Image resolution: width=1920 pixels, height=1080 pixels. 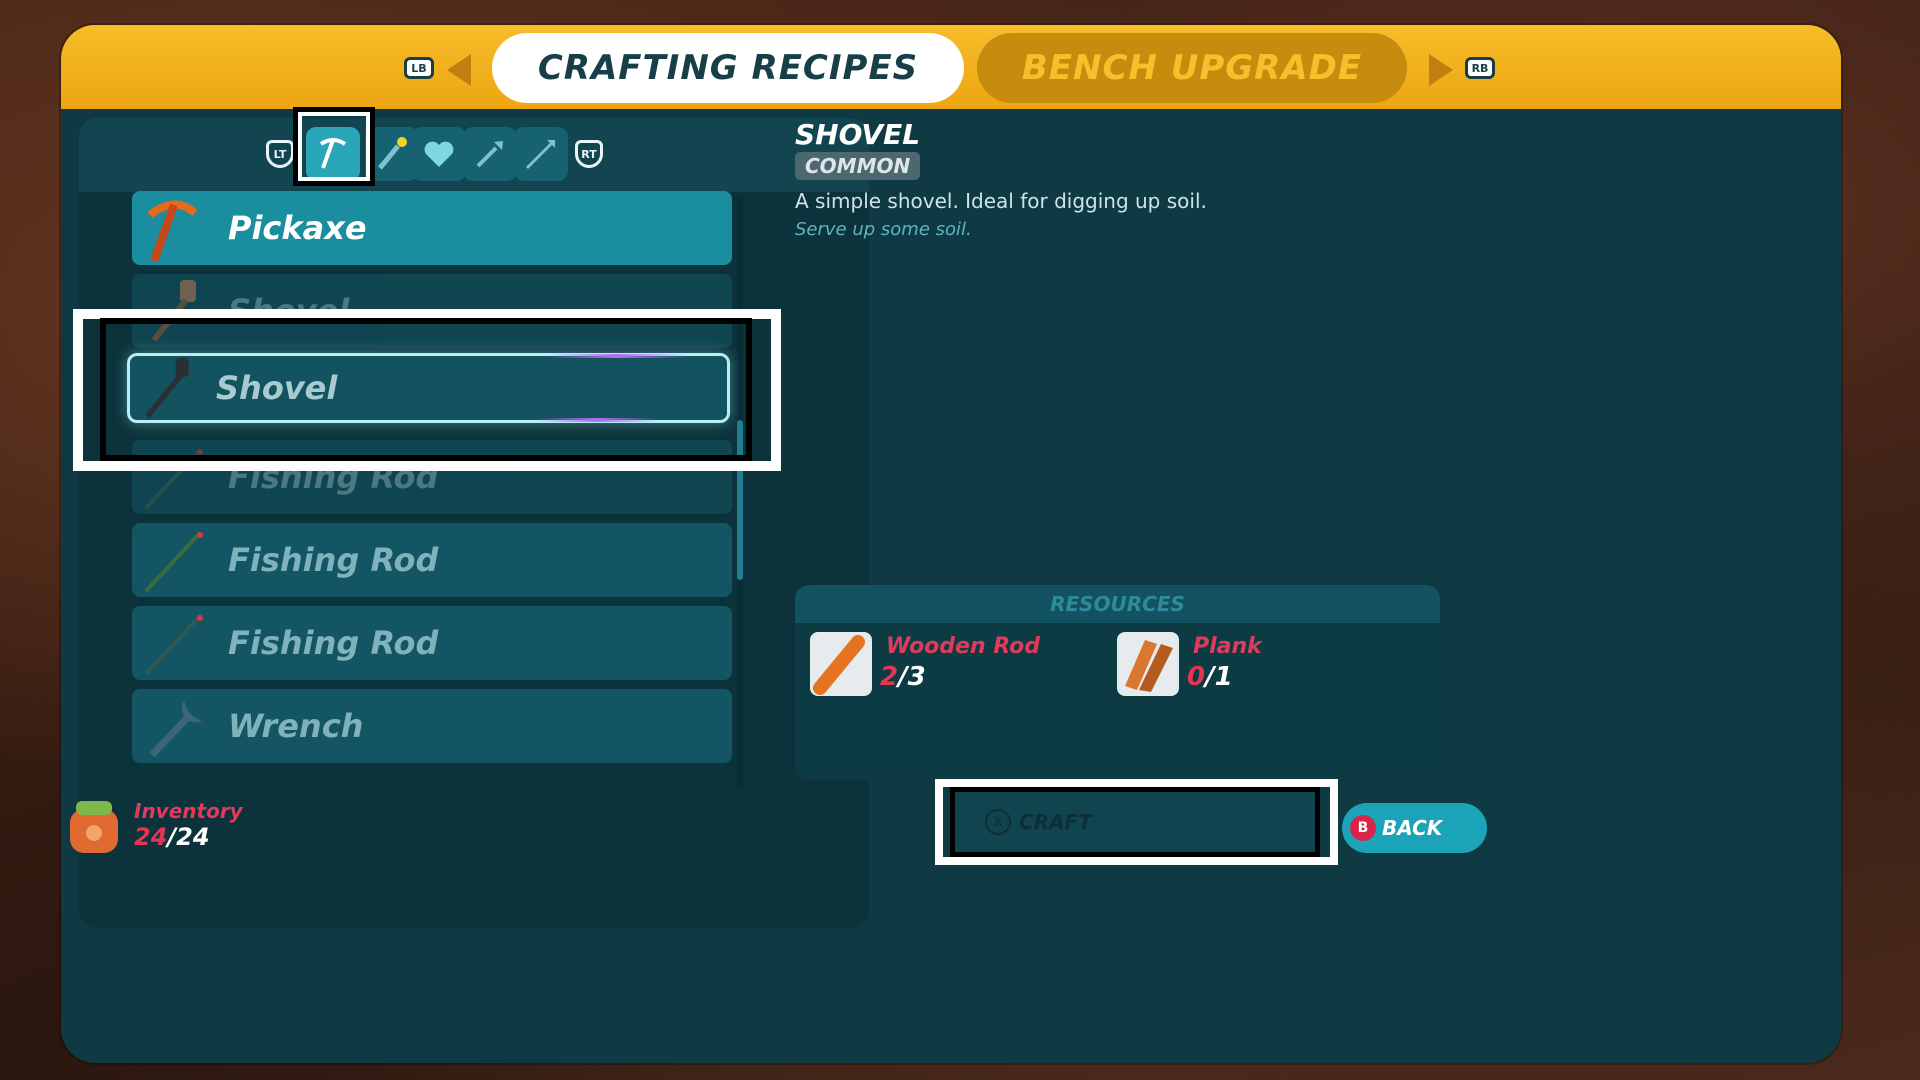 I want to click on tab-crafting-recipes: CRAFTING RECIPES, so click(x=728, y=68).